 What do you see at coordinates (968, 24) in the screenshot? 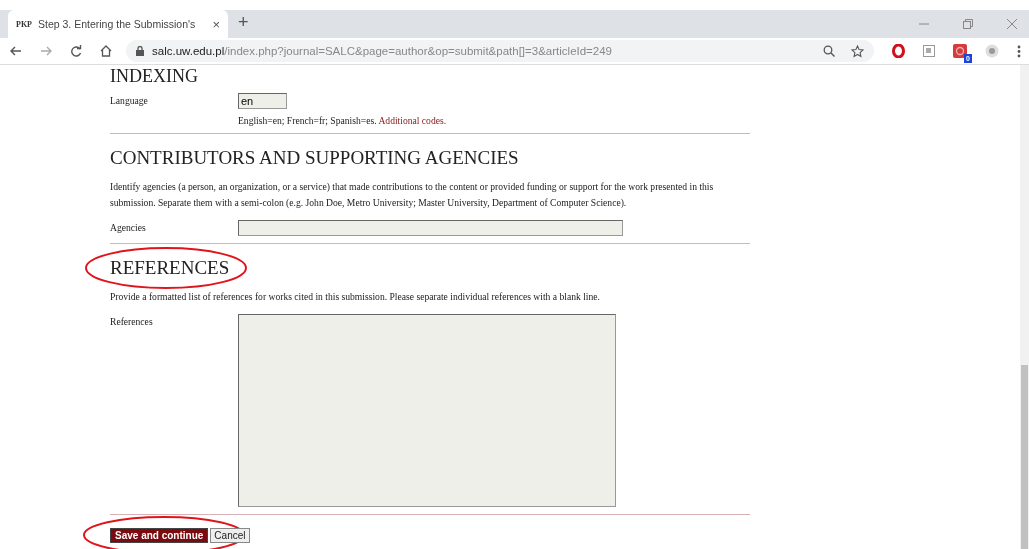
I see `restore-icon` at bounding box center [968, 24].